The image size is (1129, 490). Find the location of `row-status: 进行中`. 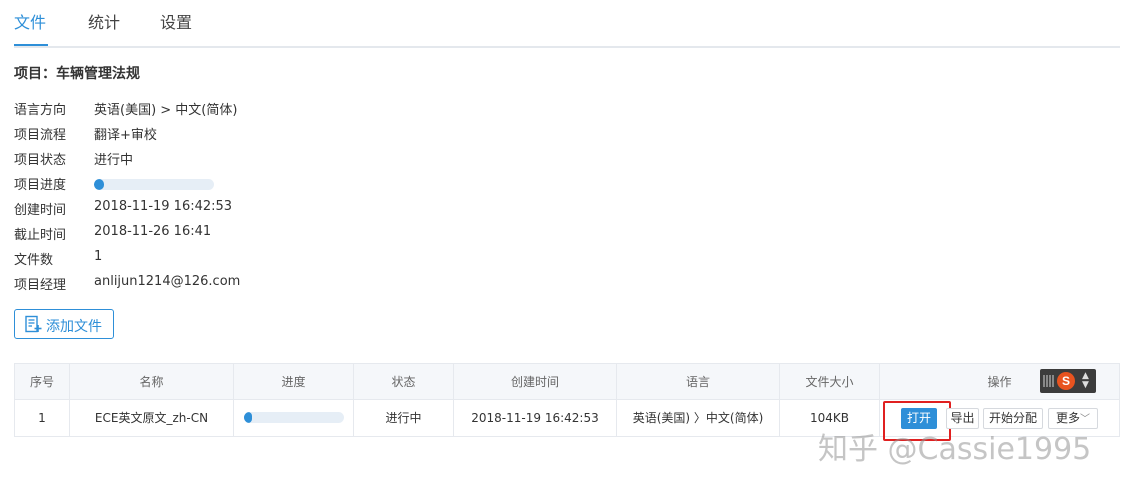

row-status: 进行中 is located at coordinates (404, 418).